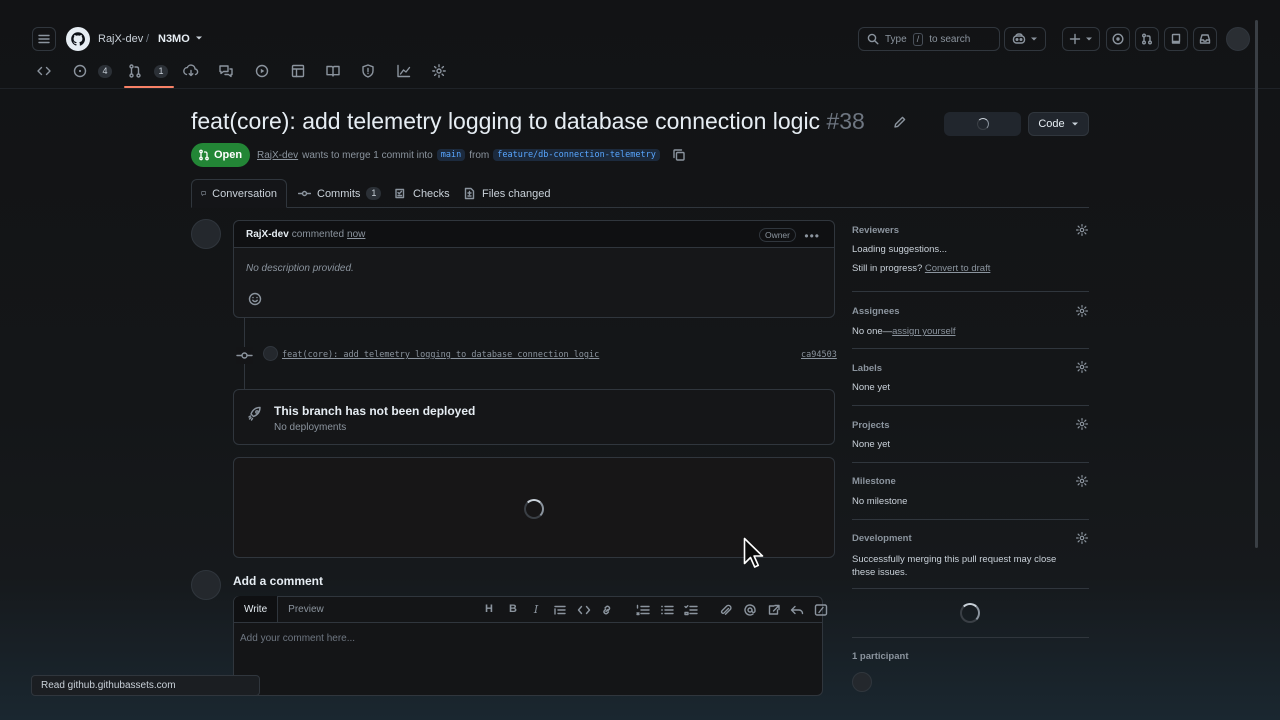 Image resolution: width=1280 pixels, height=720 pixels. Describe the element at coordinates (726, 610) in the screenshot. I see `attachment-paperclip-icon` at that location.